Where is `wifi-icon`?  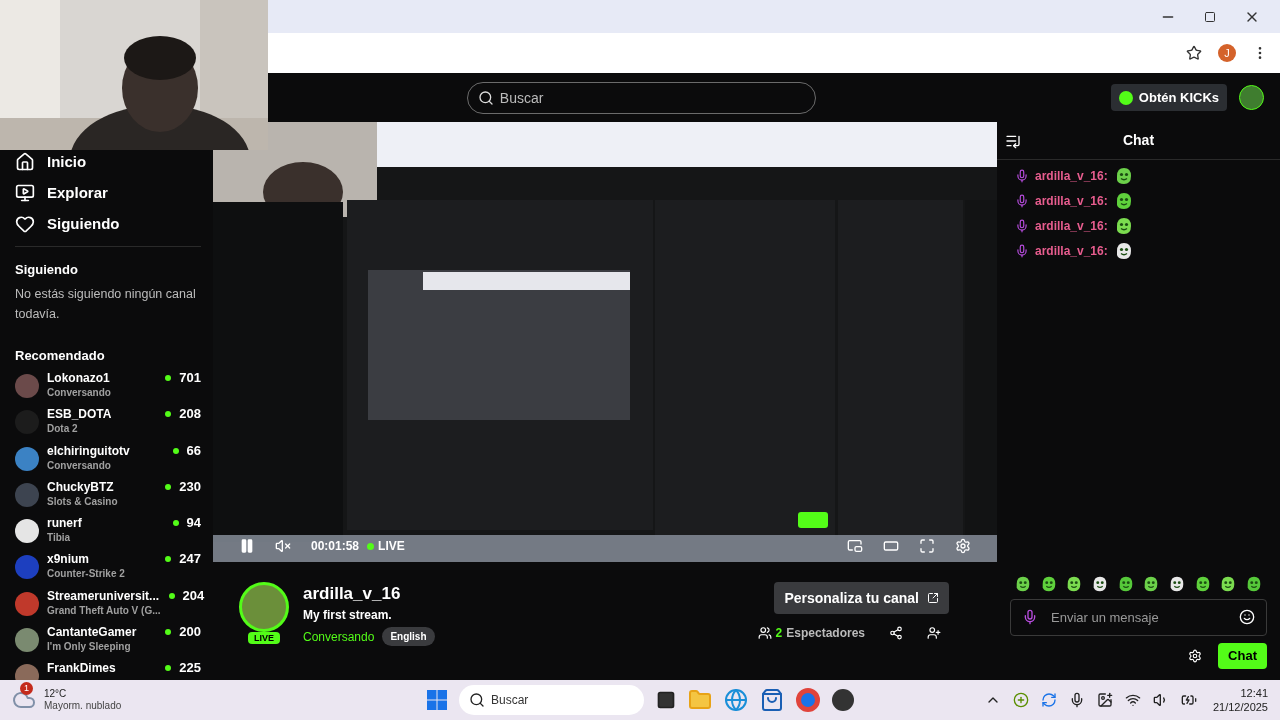 wifi-icon is located at coordinates (1132, 700).